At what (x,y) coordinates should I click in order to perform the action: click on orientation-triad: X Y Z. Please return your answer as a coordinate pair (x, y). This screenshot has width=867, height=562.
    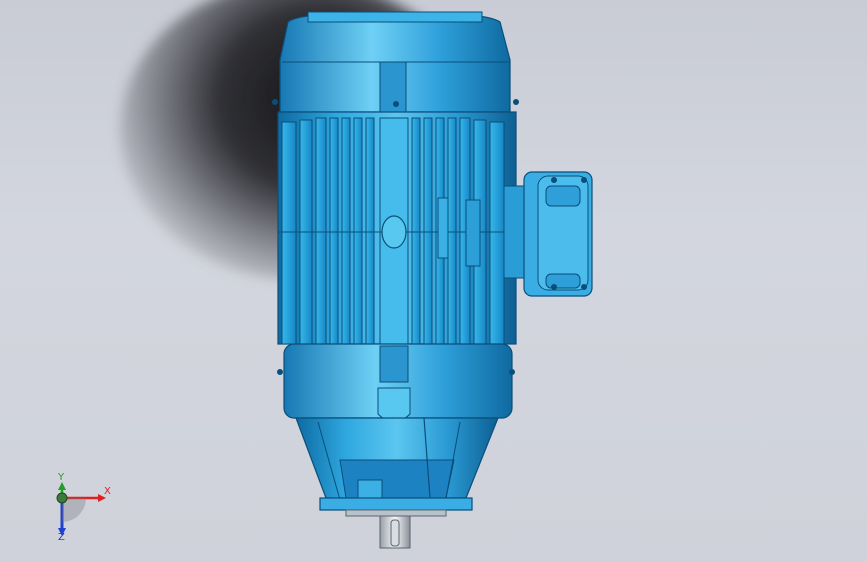
    Looking at the image, I should click on (83, 508).